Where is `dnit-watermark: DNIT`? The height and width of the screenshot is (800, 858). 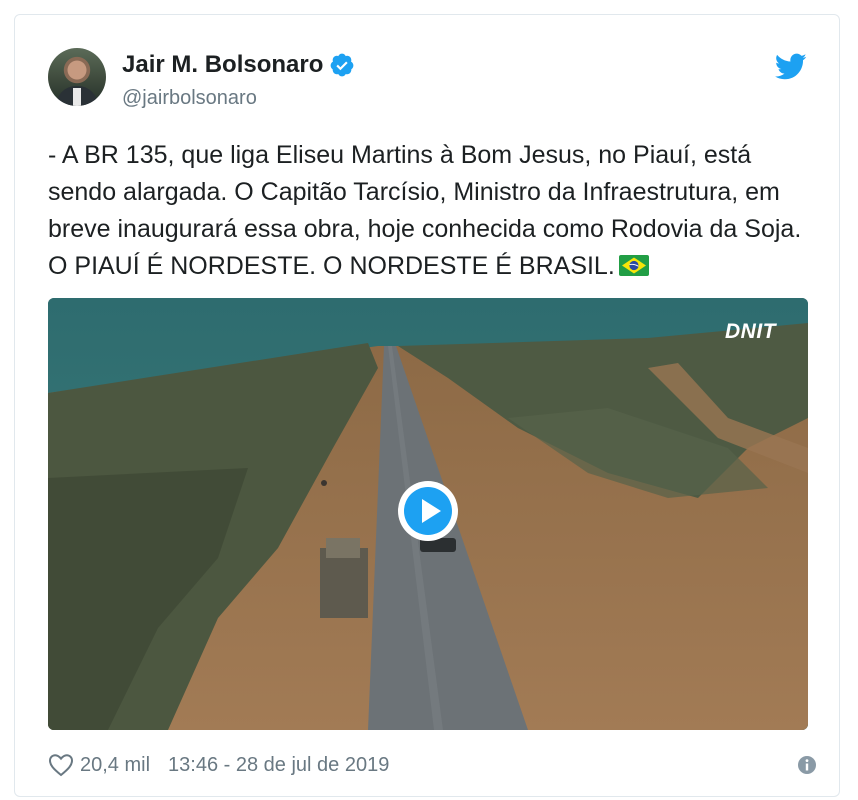 dnit-watermark: DNIT is located at coordinates (750, 331).